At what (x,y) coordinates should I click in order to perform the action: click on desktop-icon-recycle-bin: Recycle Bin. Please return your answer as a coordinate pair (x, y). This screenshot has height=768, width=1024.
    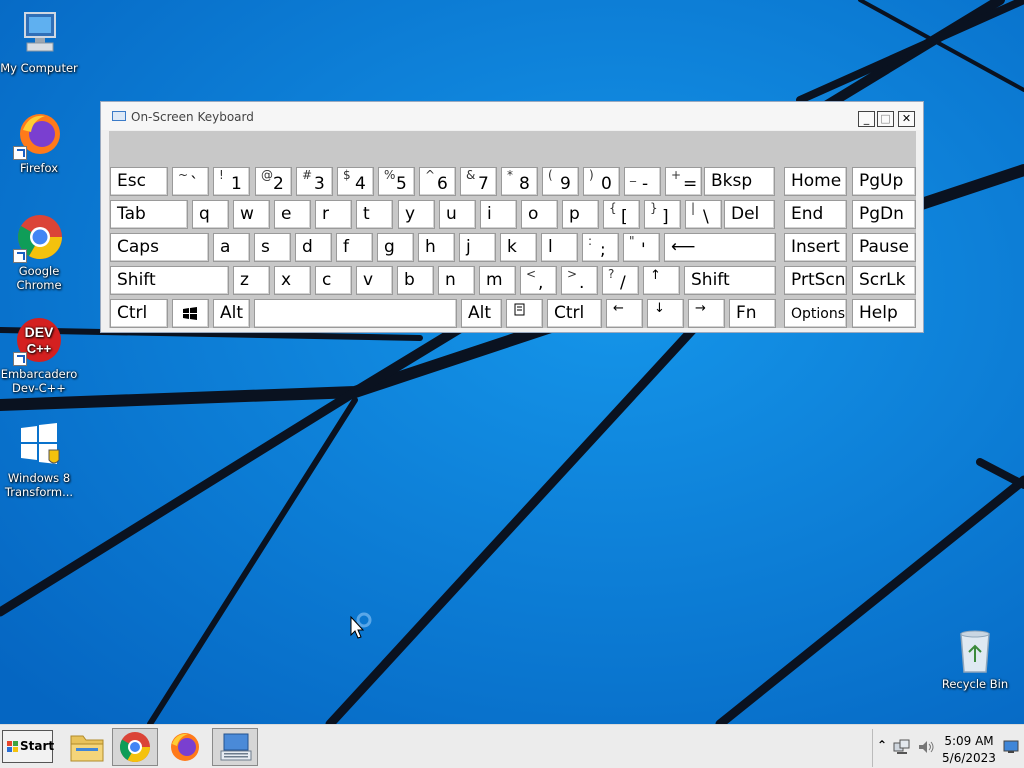
    Looking at the image, I should click on (975, 658).